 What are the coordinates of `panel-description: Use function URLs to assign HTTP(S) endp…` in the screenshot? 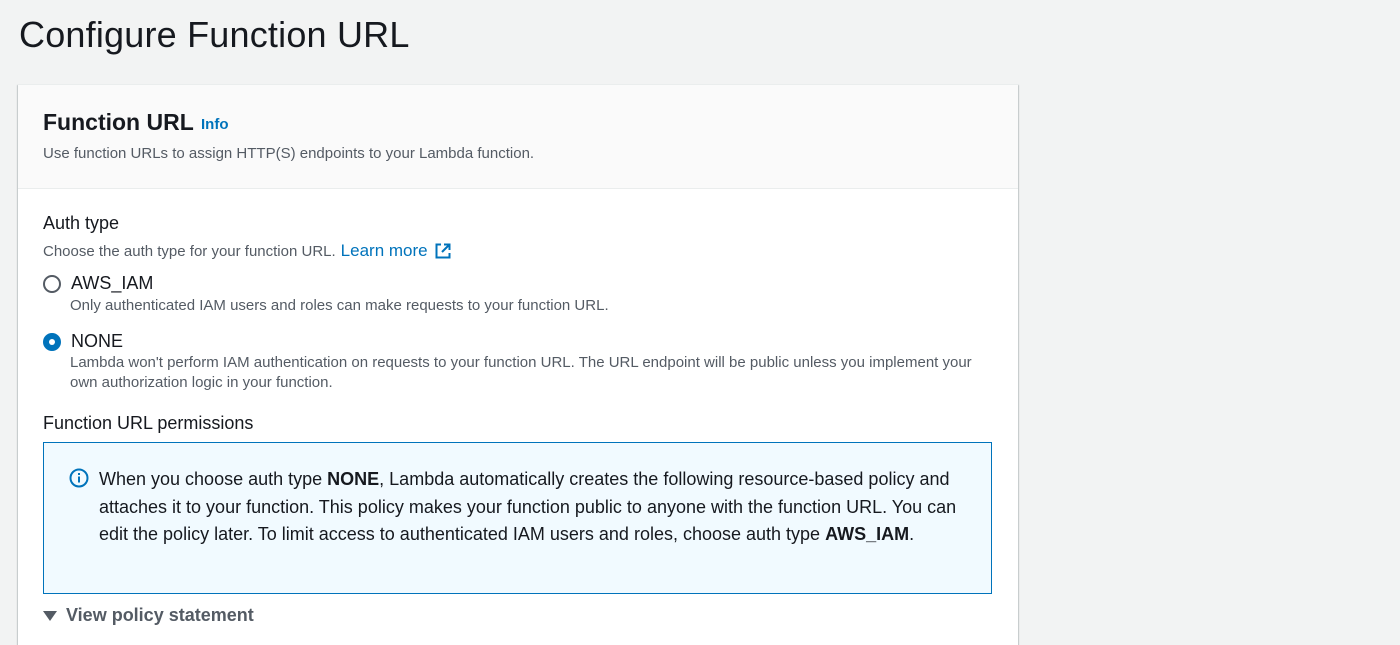 It's located at (289, 153).